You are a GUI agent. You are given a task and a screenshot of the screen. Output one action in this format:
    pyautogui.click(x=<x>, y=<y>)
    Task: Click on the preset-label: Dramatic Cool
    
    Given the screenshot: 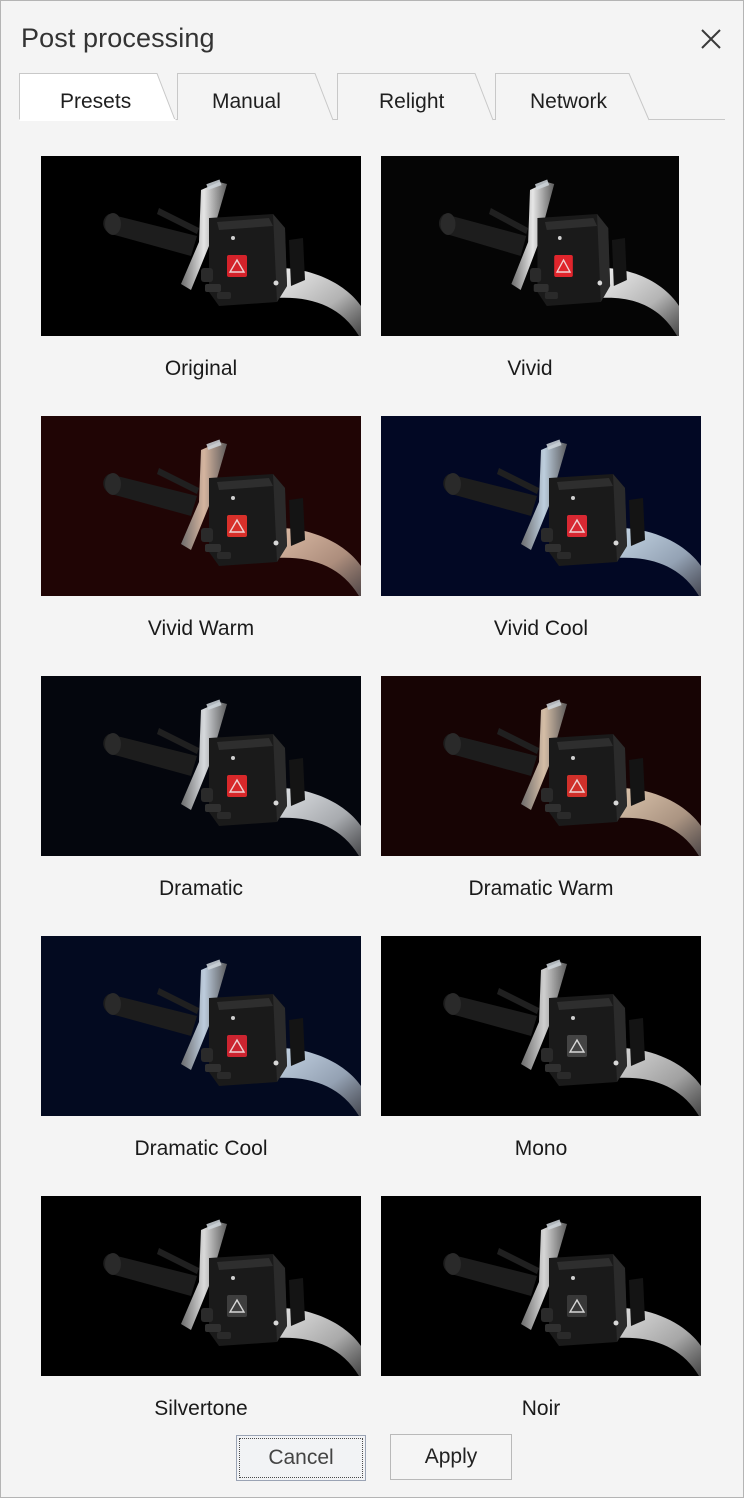 What is the action you would take?
    pyautogui.click(x=201, y=1148)
    